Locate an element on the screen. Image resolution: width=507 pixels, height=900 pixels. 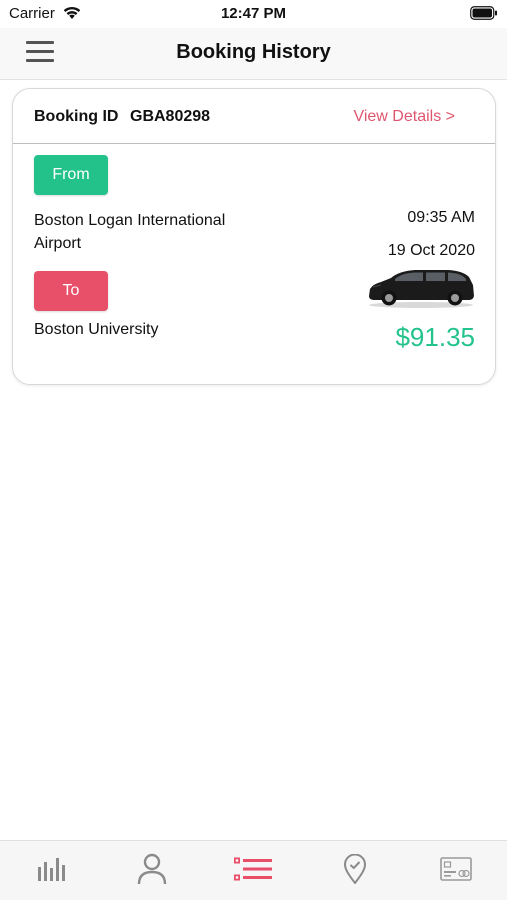
pickup-time: 09:35 AM is located at coordinates (441, 217).